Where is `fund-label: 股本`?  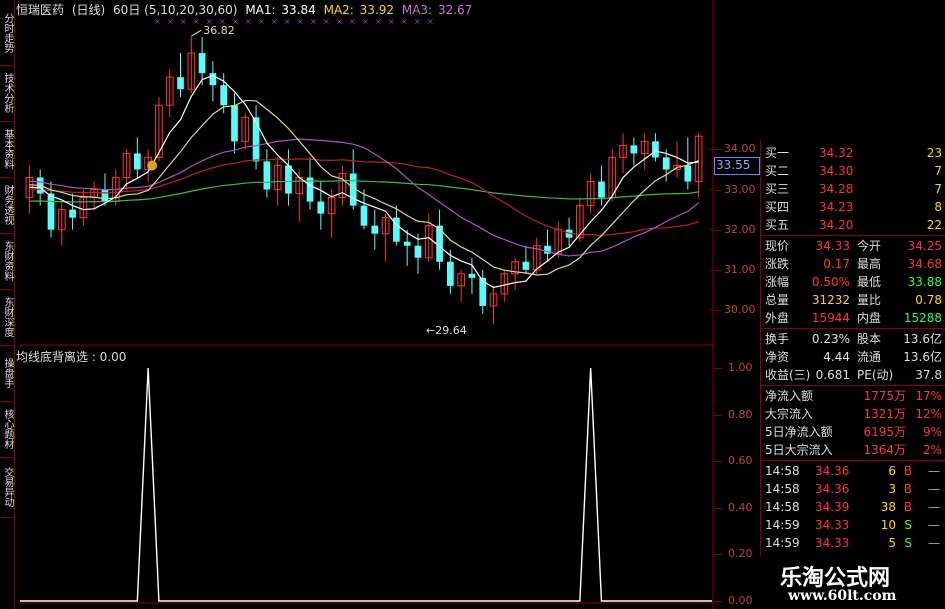 fund-label: 股本 is located at coordinates (869, 339).